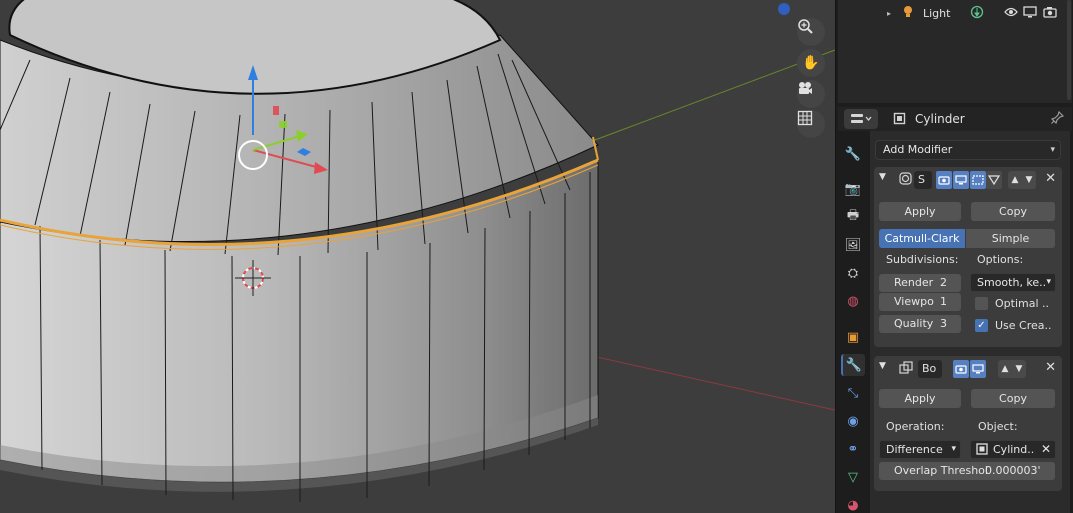  I want to click on outliner-item-label: Light, so click(936, 13).